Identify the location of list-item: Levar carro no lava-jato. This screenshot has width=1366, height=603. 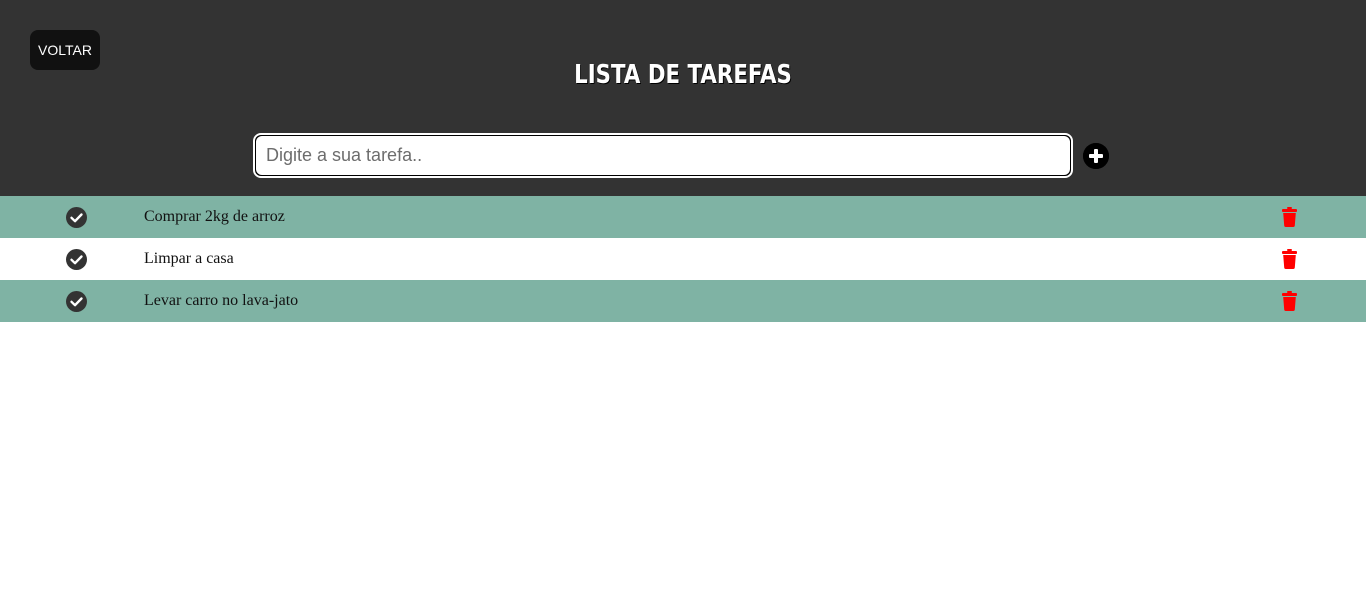
(683, 301).